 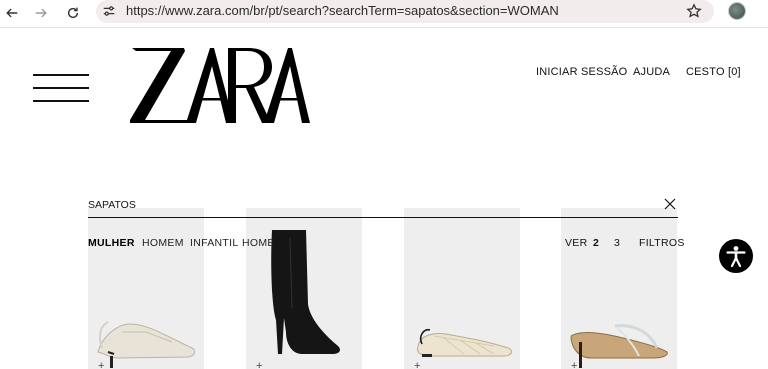 What do you see at coordinates (713, 72) in the screenshot?
I see `cart-link: CESTO [0]` at bounding box center [713, 72].